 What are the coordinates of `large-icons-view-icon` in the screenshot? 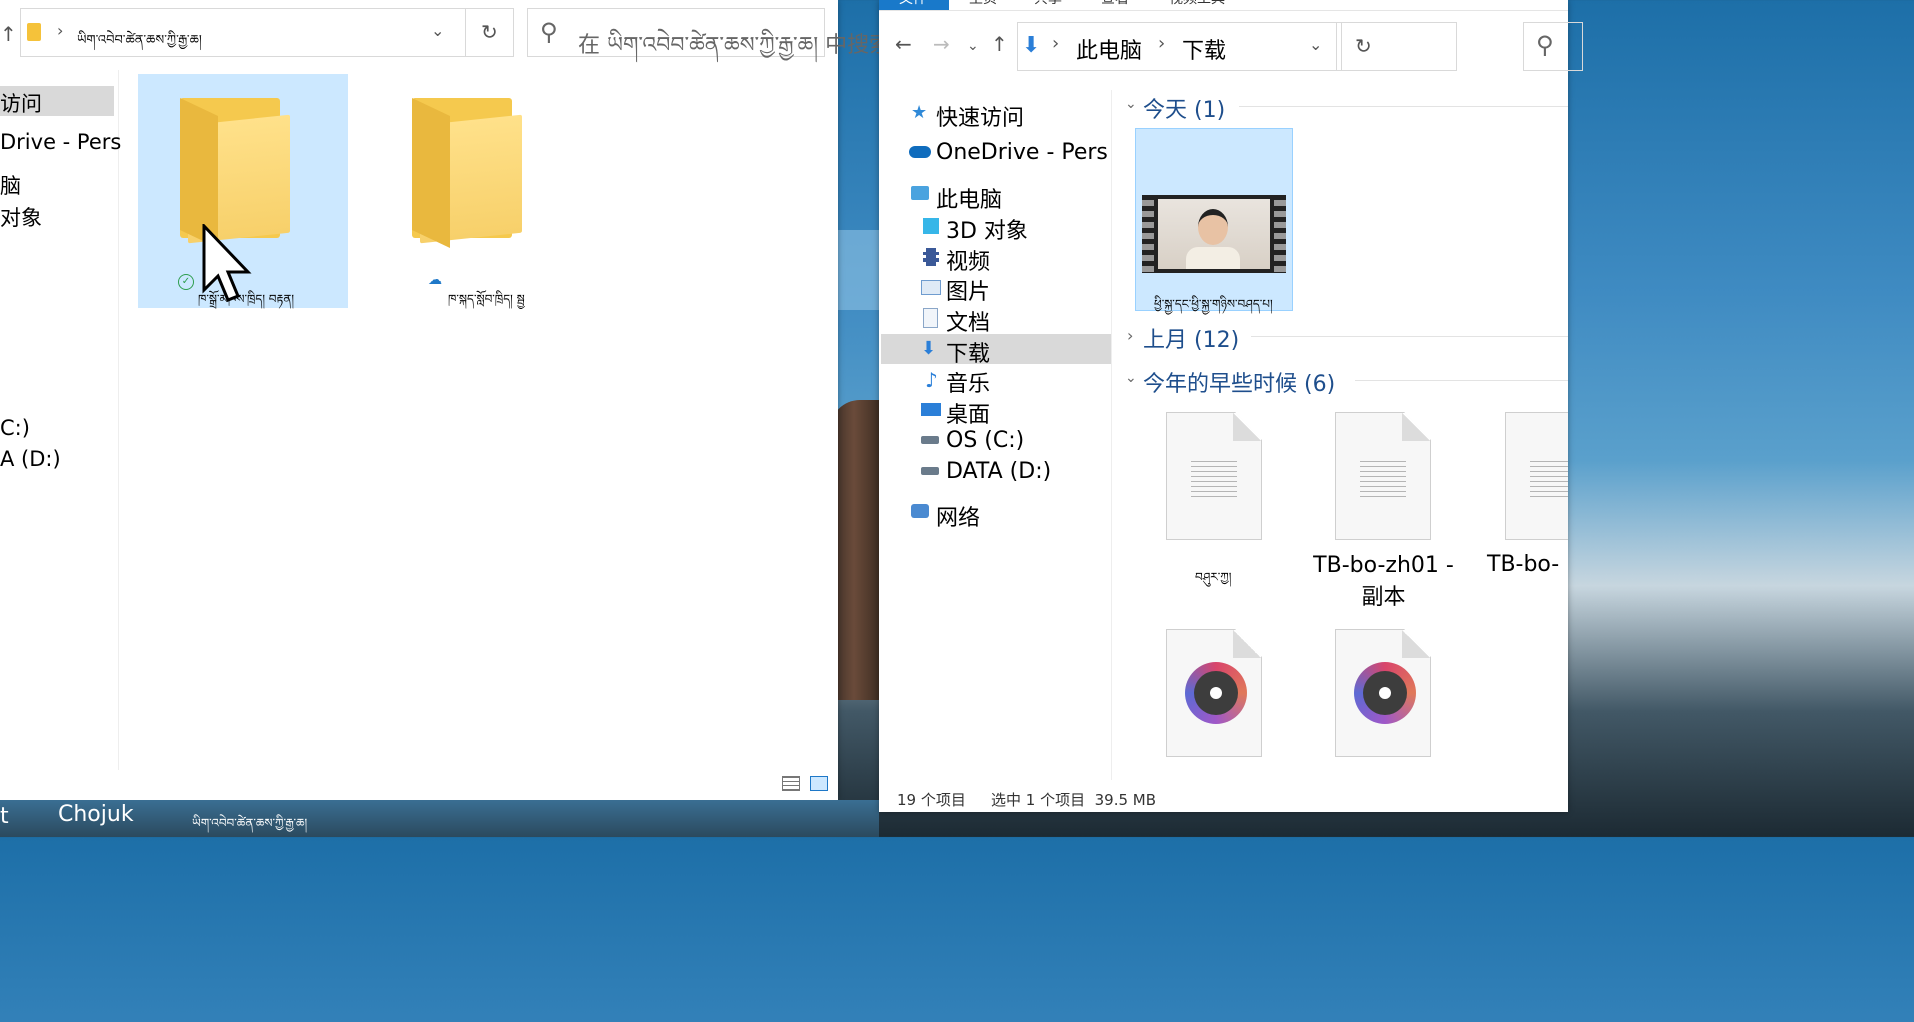 It's located at (819, 783).